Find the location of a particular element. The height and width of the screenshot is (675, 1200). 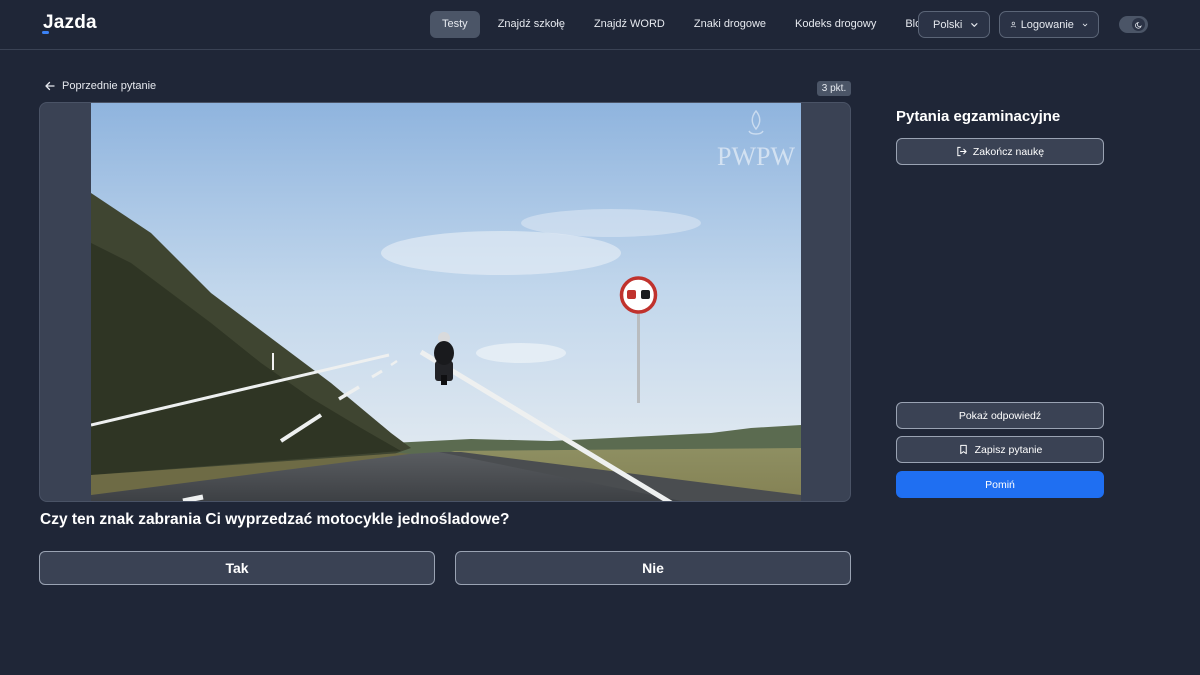

finish-learning-button: Zakończ naukę is located at coordinates (1000, 151).